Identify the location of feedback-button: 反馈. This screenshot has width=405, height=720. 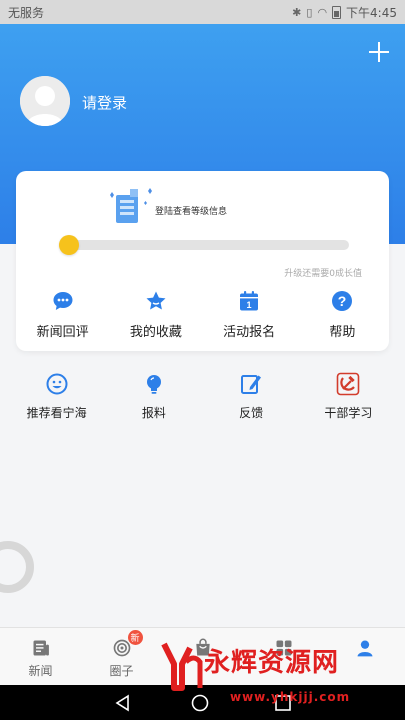
(251, 396).